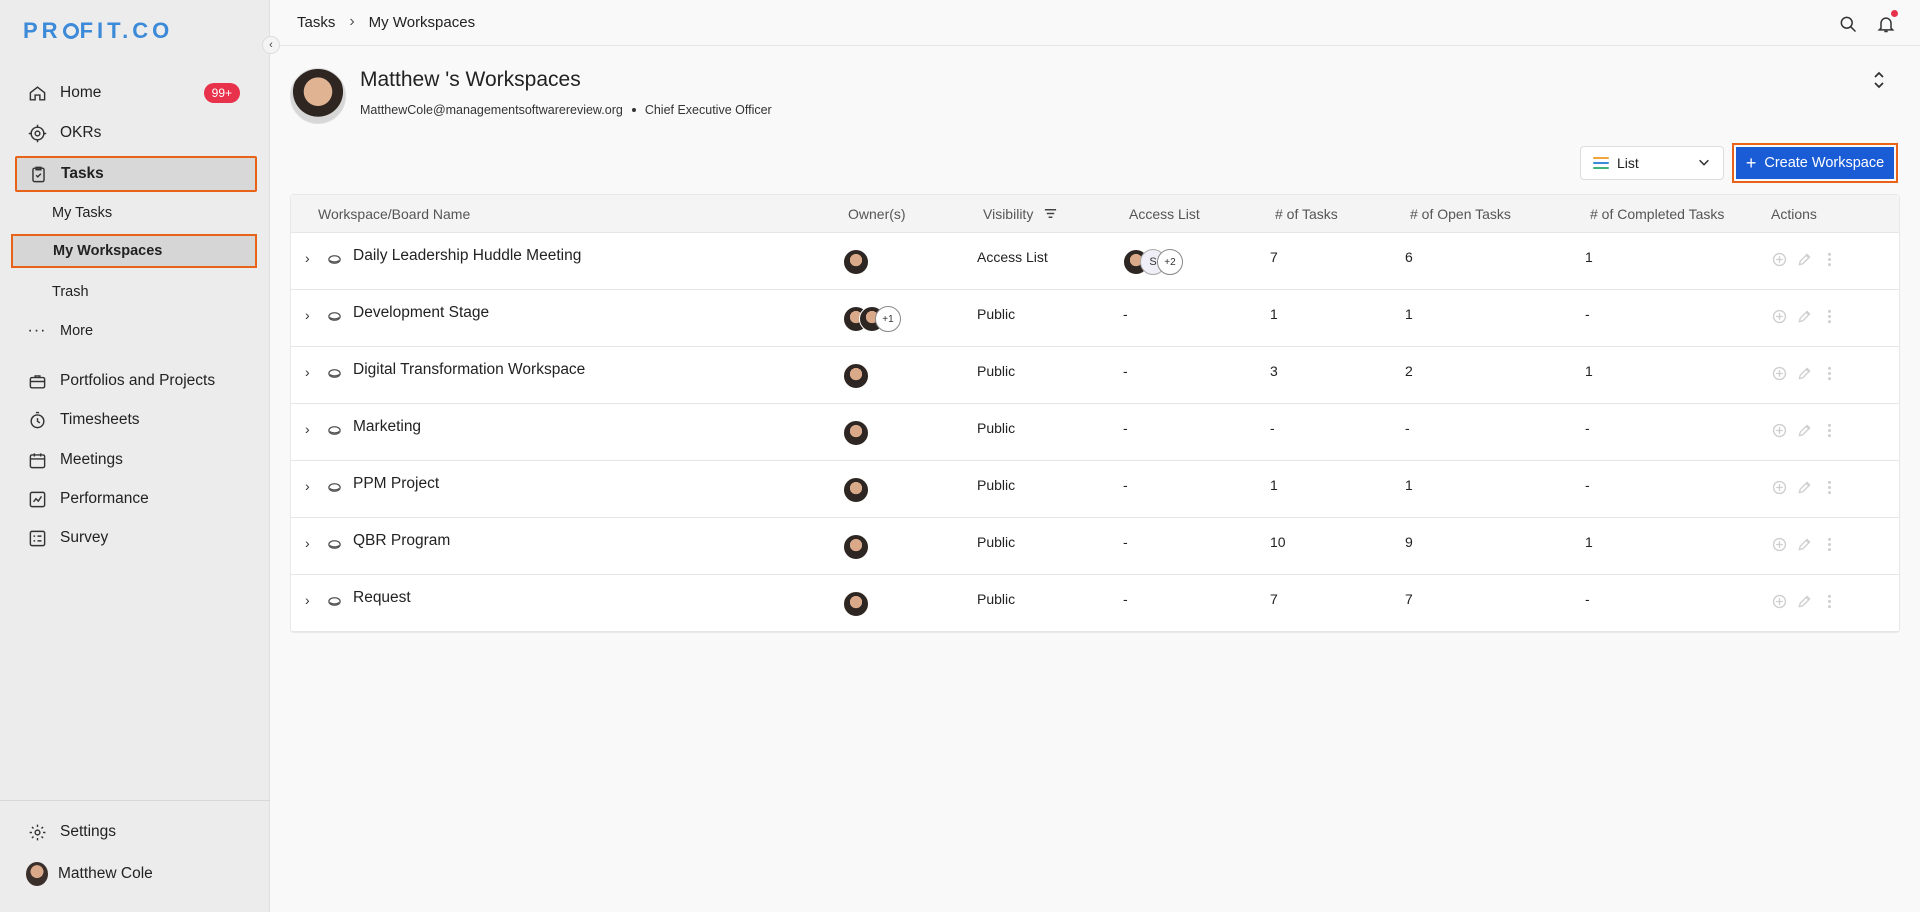  What do you see at coordinates (421, 313) in the screenshot?
I see `workspace-name: Development Stage` at bounding box center [421, 313].